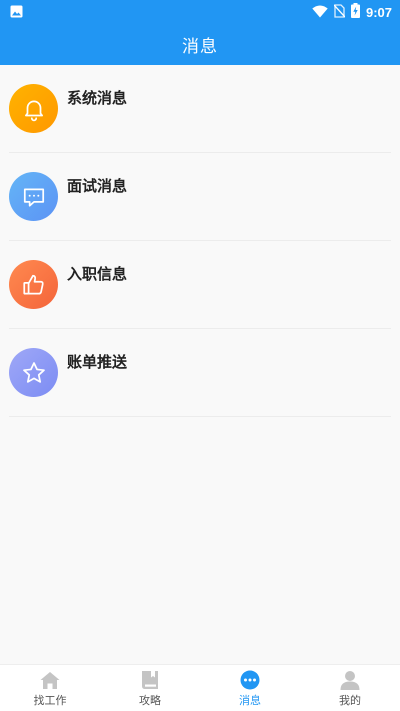  Describe the element at coordinates (200, 12) in the screenshot. I see `status-bar: 9:07` at that location.